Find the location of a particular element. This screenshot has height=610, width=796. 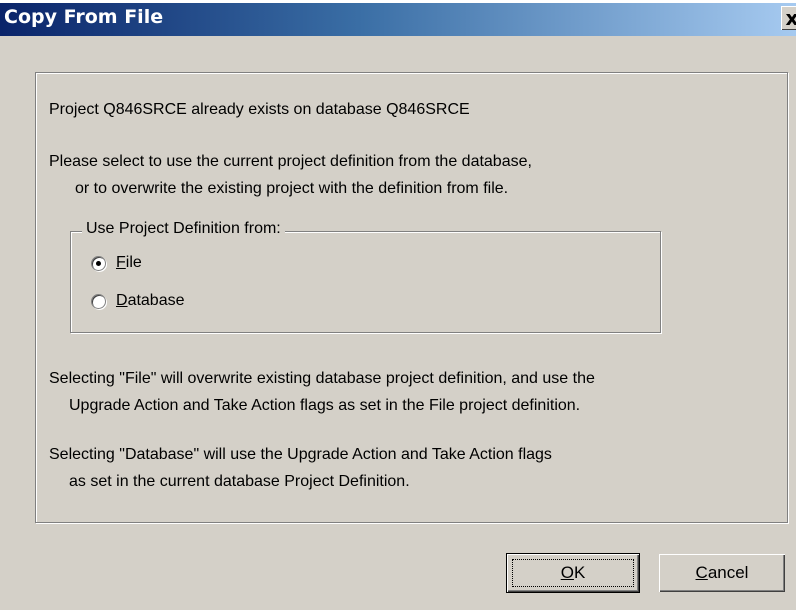

focus-rectangle is located at coordinates (573, 573).